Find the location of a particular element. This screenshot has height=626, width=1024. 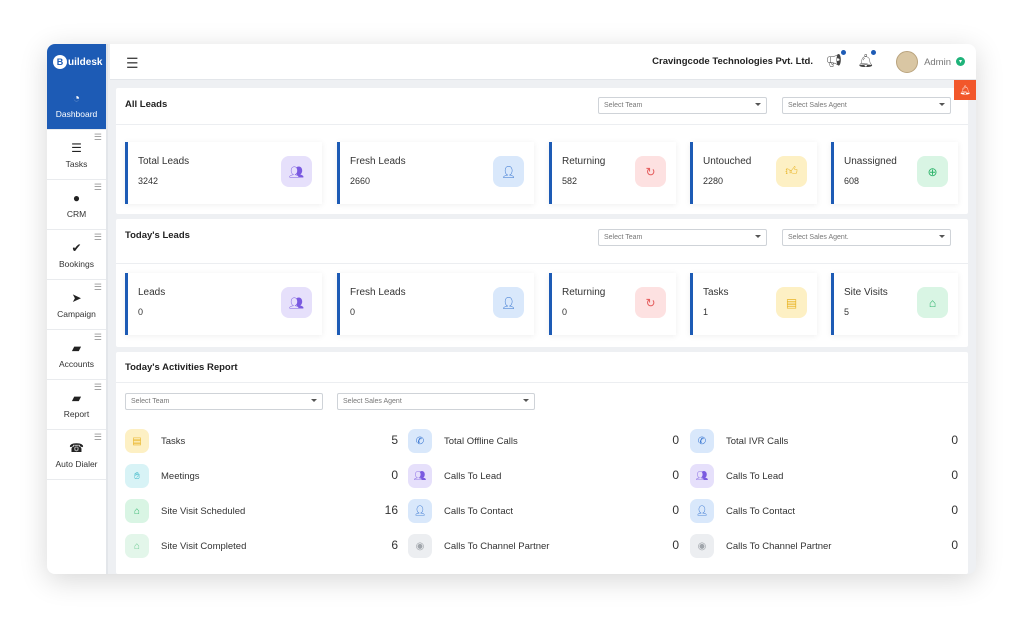

activity-row: ⌂ Site Visit Scheduled 16 is located at coordinates (263, 512).